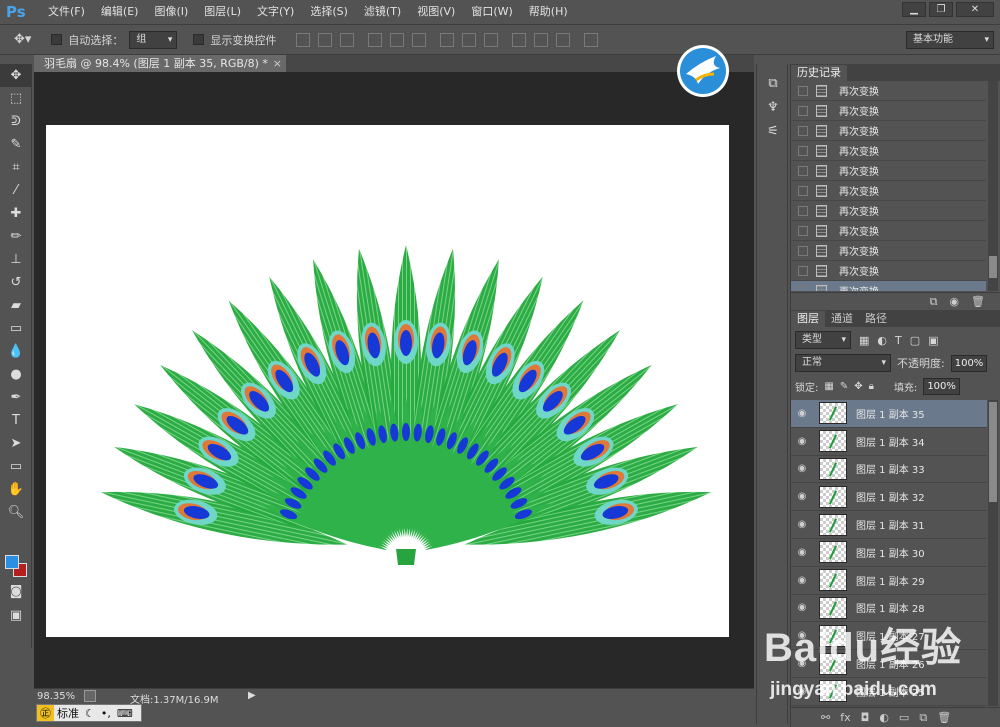 Image resolution: width=1000 pixels, height=727 pixels. I want to click on menu-select: 选择(S), so click(329, 12).